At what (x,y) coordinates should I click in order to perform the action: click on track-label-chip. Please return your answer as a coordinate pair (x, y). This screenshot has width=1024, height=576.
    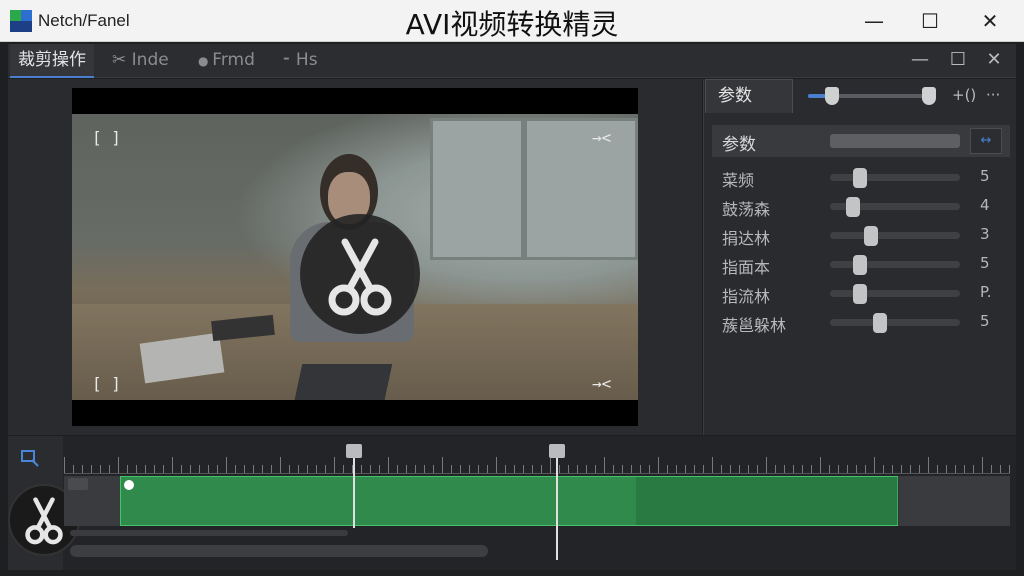
    Looking at the image, I should click on (78, 484).